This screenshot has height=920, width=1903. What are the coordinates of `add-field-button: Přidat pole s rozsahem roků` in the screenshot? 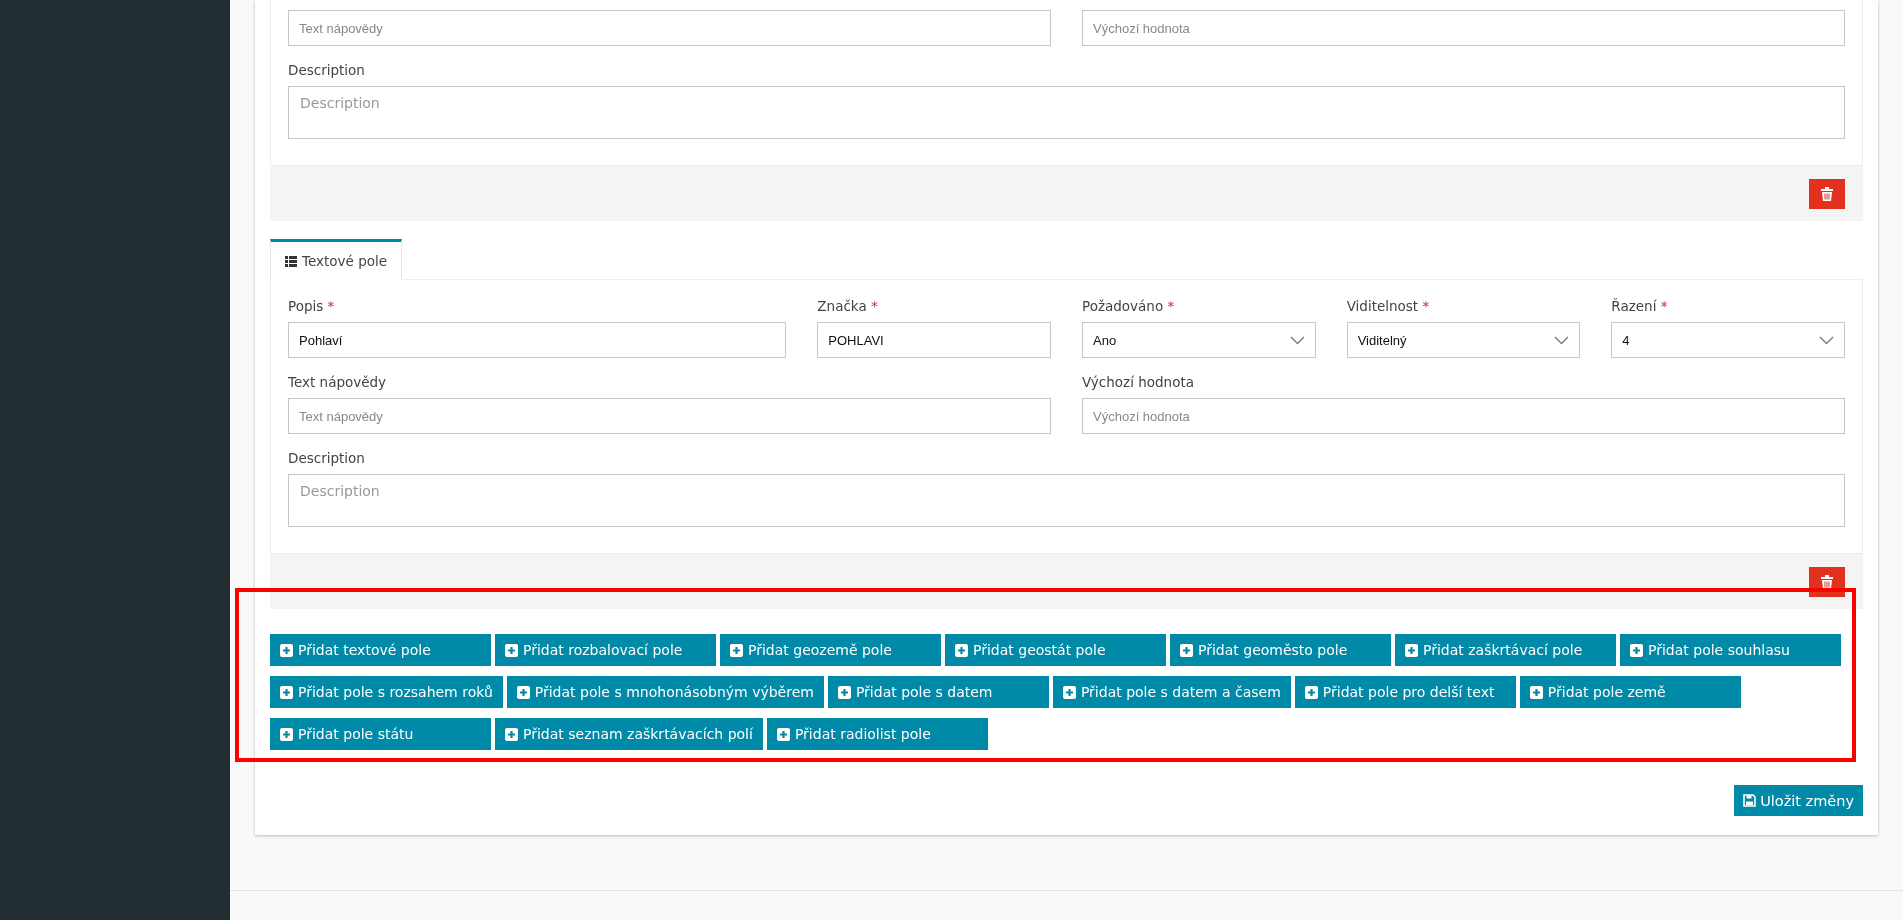 It's located at (386, 692).